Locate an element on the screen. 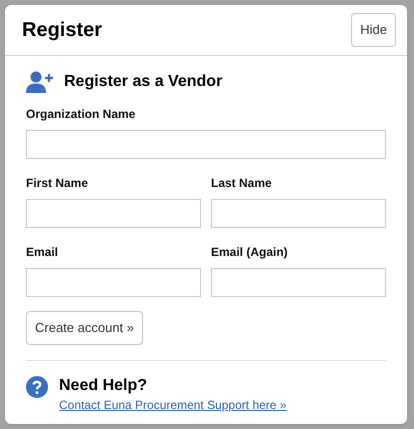 The height and width of the screenshot is (429, 414). field-label: First Name is located at coordinates (57, 183).